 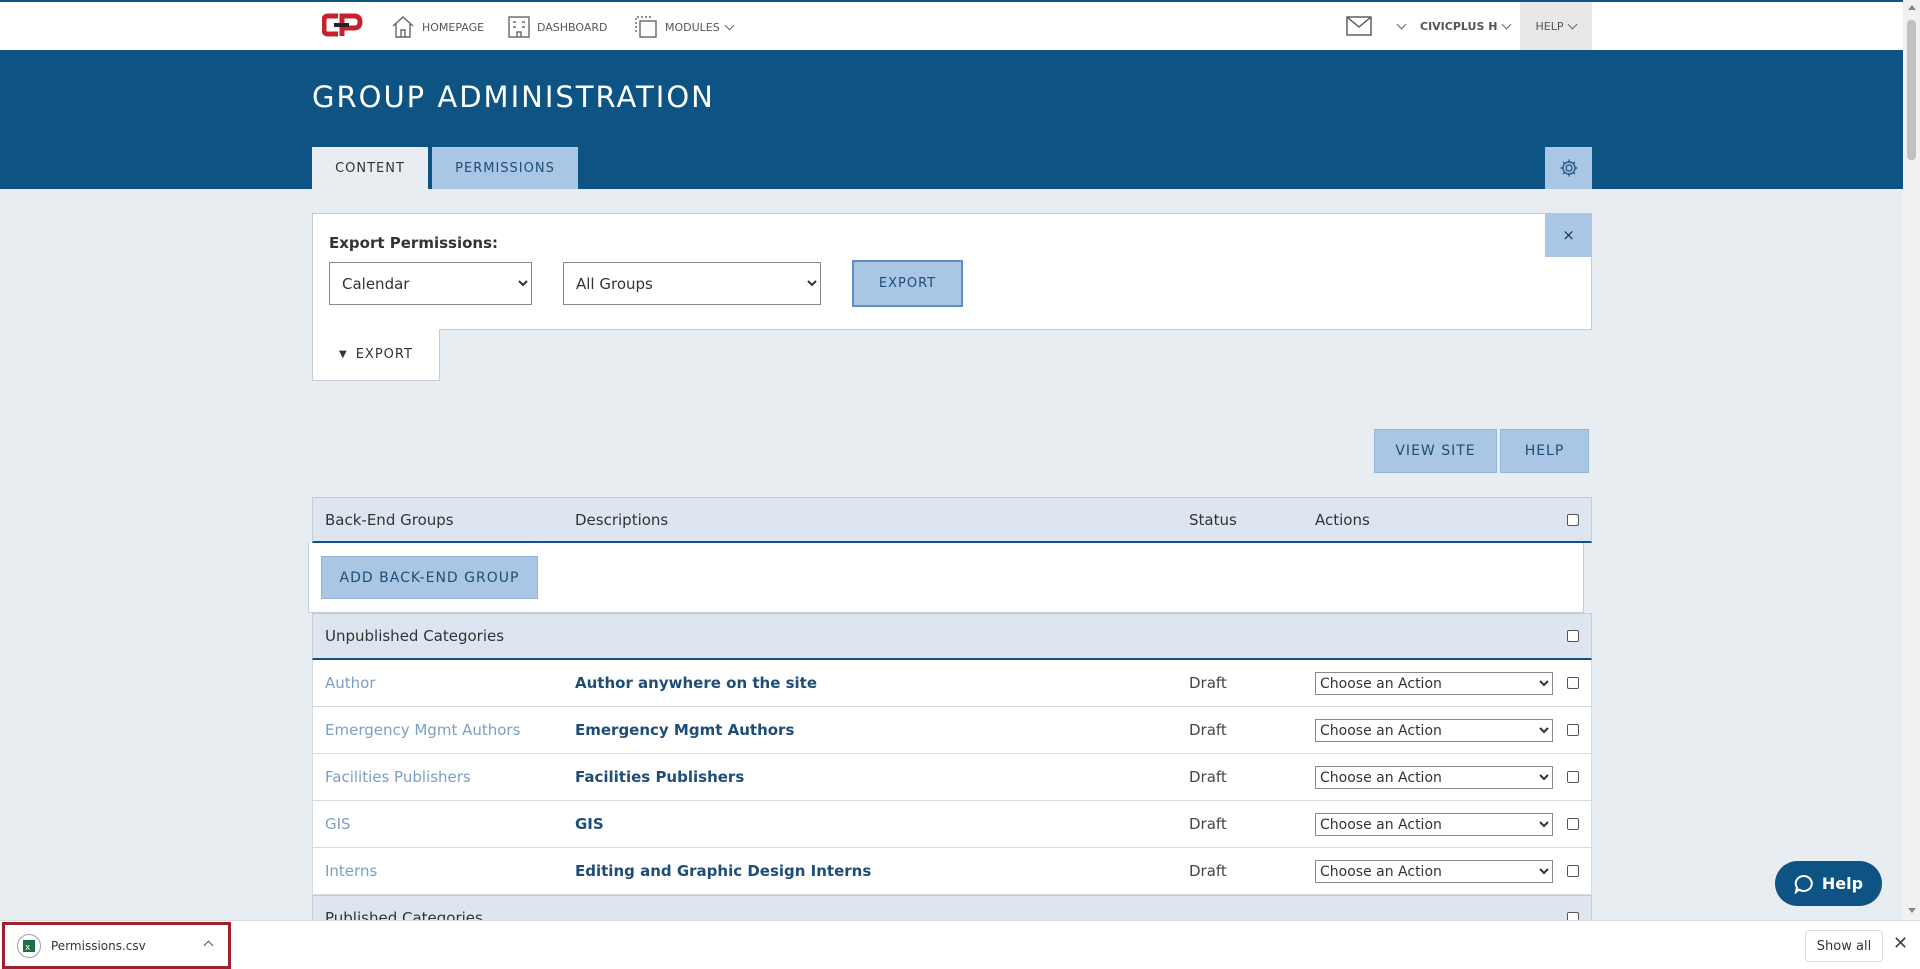 What do you see at coordinates (952, 636) in the screenshot?
I see `unpublished-categories-row: Unpublished Categories` at bounding box center [952, 636].